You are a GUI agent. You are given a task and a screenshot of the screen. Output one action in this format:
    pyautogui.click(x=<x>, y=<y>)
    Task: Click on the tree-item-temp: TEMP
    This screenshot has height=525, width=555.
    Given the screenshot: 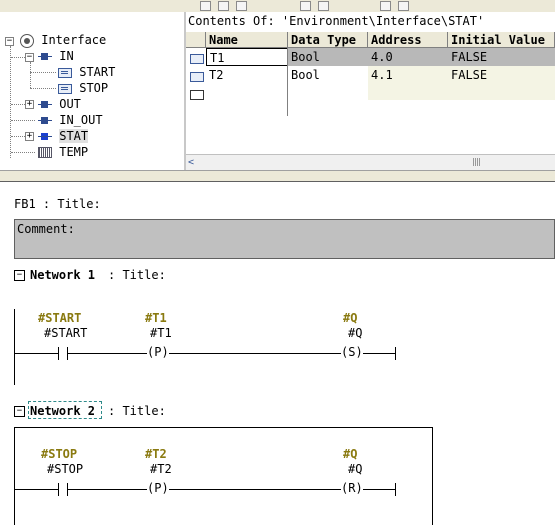 What is the action you would take?
    pyautogui.click(x=63, y=152)
    